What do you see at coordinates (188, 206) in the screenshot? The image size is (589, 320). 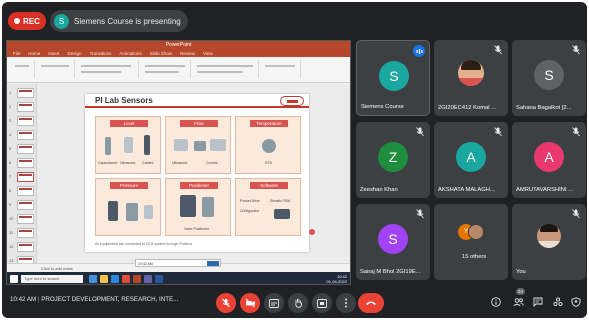 I see `valve-positioner-icon` at bounding box center [188, 206].